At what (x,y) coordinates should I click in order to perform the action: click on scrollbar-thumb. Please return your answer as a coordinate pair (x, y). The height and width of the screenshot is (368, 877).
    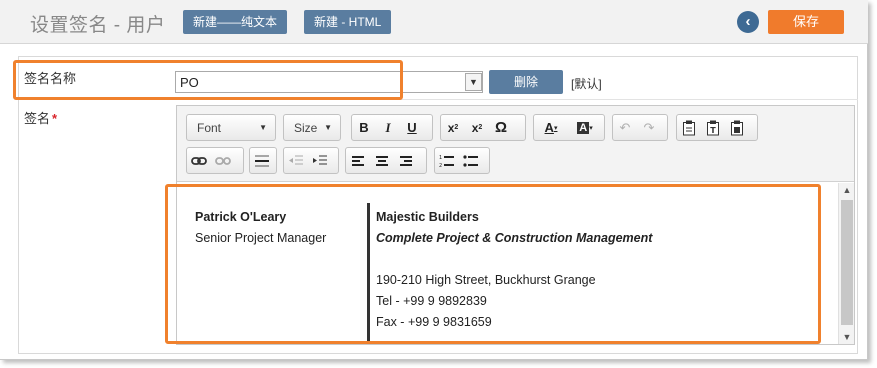
    Looking at the image, I should click on (847, 262).